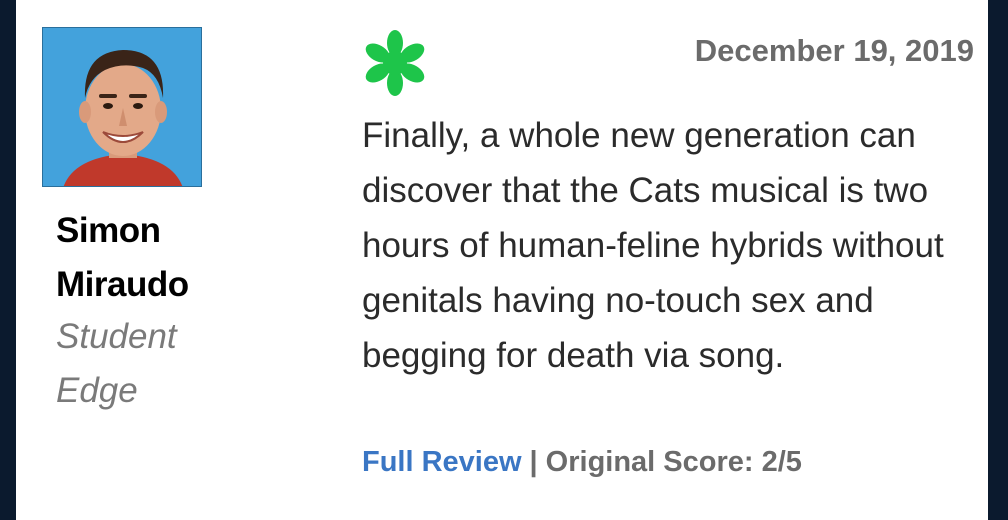 This screenshot has height=520, width=1008. I want to click on avatar-image, so click(122, 107).